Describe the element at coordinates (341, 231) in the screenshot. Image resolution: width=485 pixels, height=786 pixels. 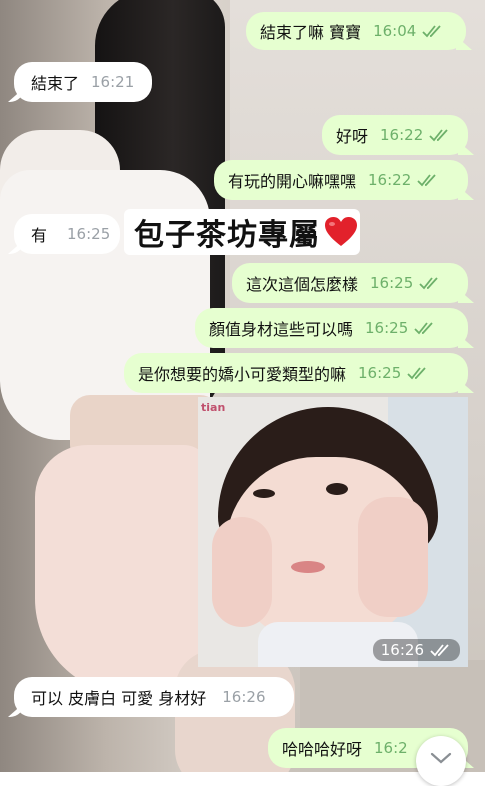
I see `red-heart-icon` at that location.